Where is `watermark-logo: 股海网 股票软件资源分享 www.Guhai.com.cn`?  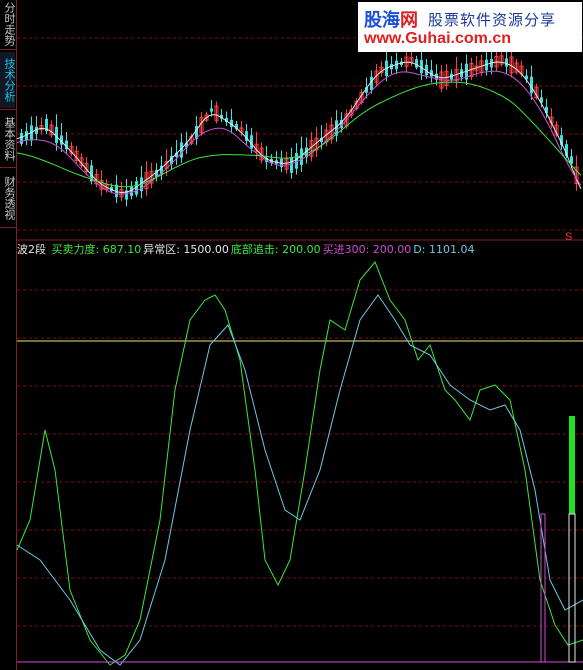
watermark-logo: 股海网 股票软件资源分享 www.Guhai.com.cn is located at coordinates (470, 27).